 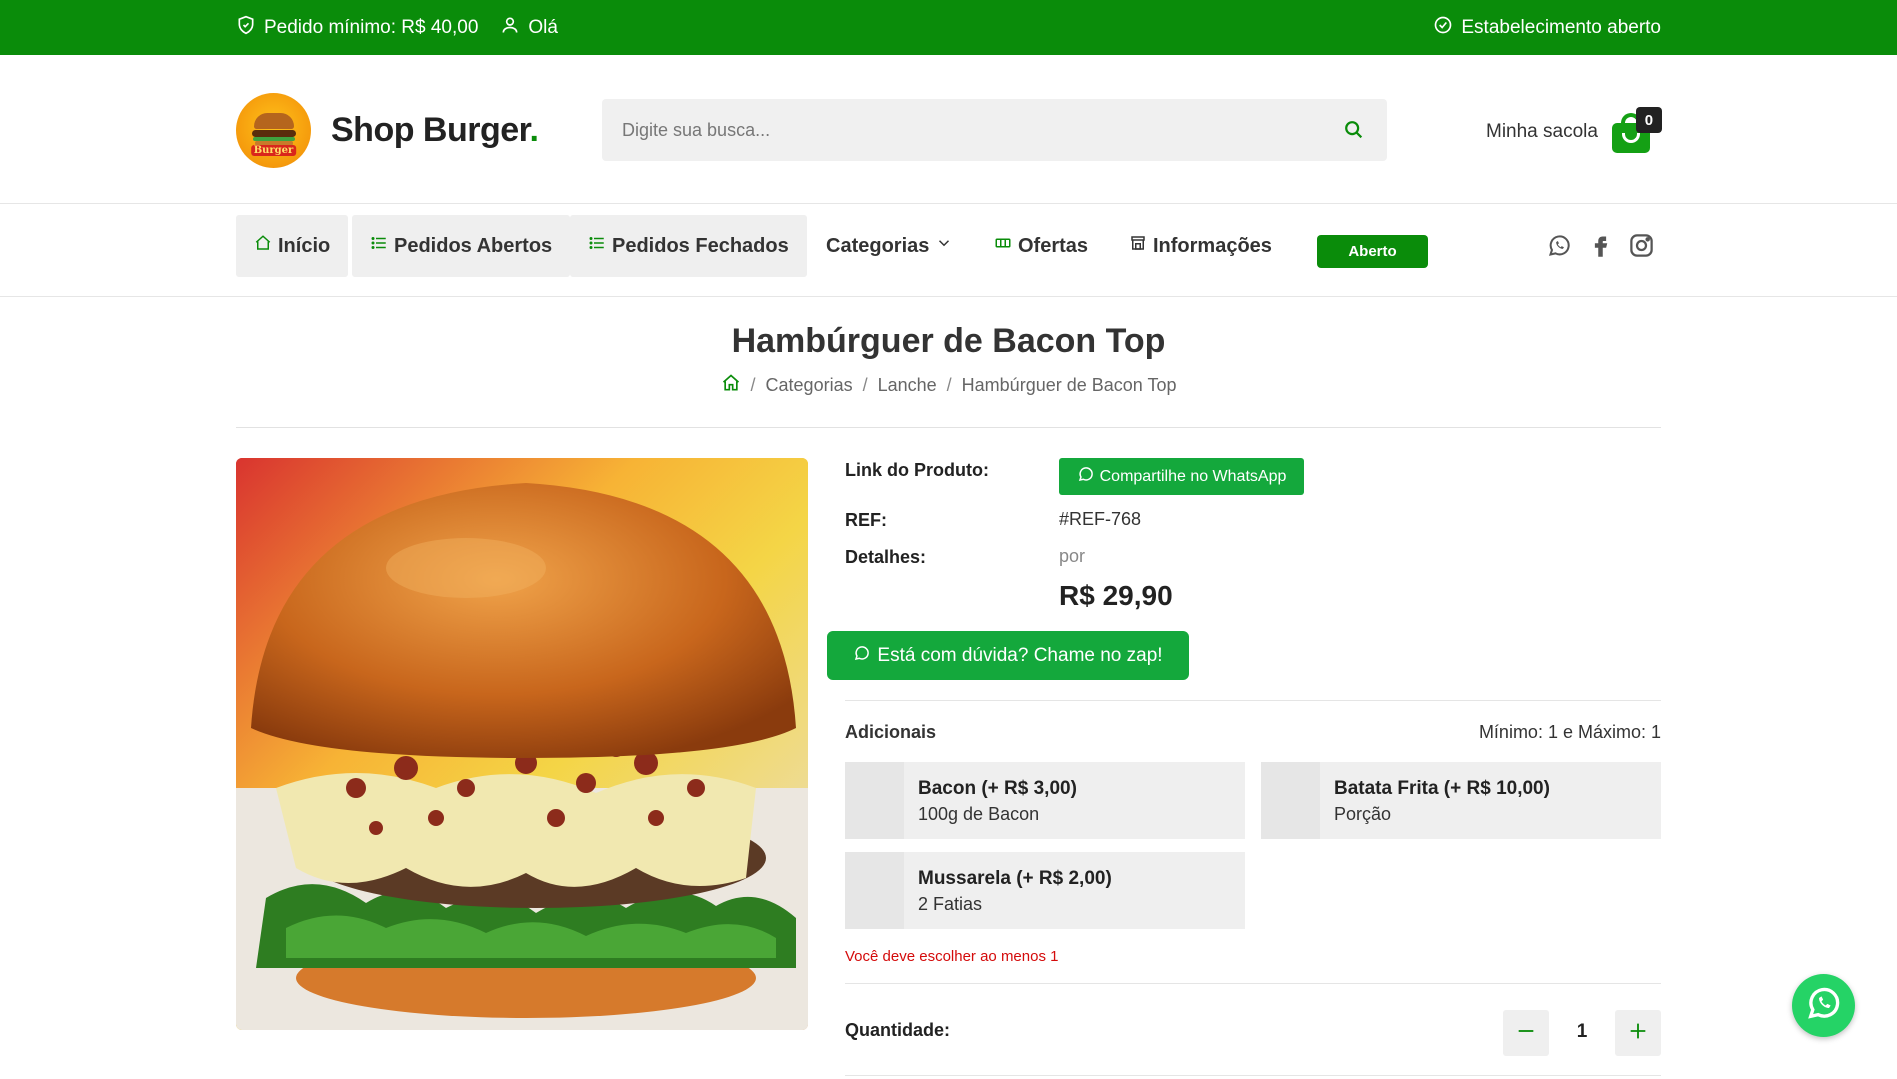 What do you see at coordinates (435, 130) in the screenshot?
I see `brand-name: Shop Burger.` at bounding box center [435, 130].